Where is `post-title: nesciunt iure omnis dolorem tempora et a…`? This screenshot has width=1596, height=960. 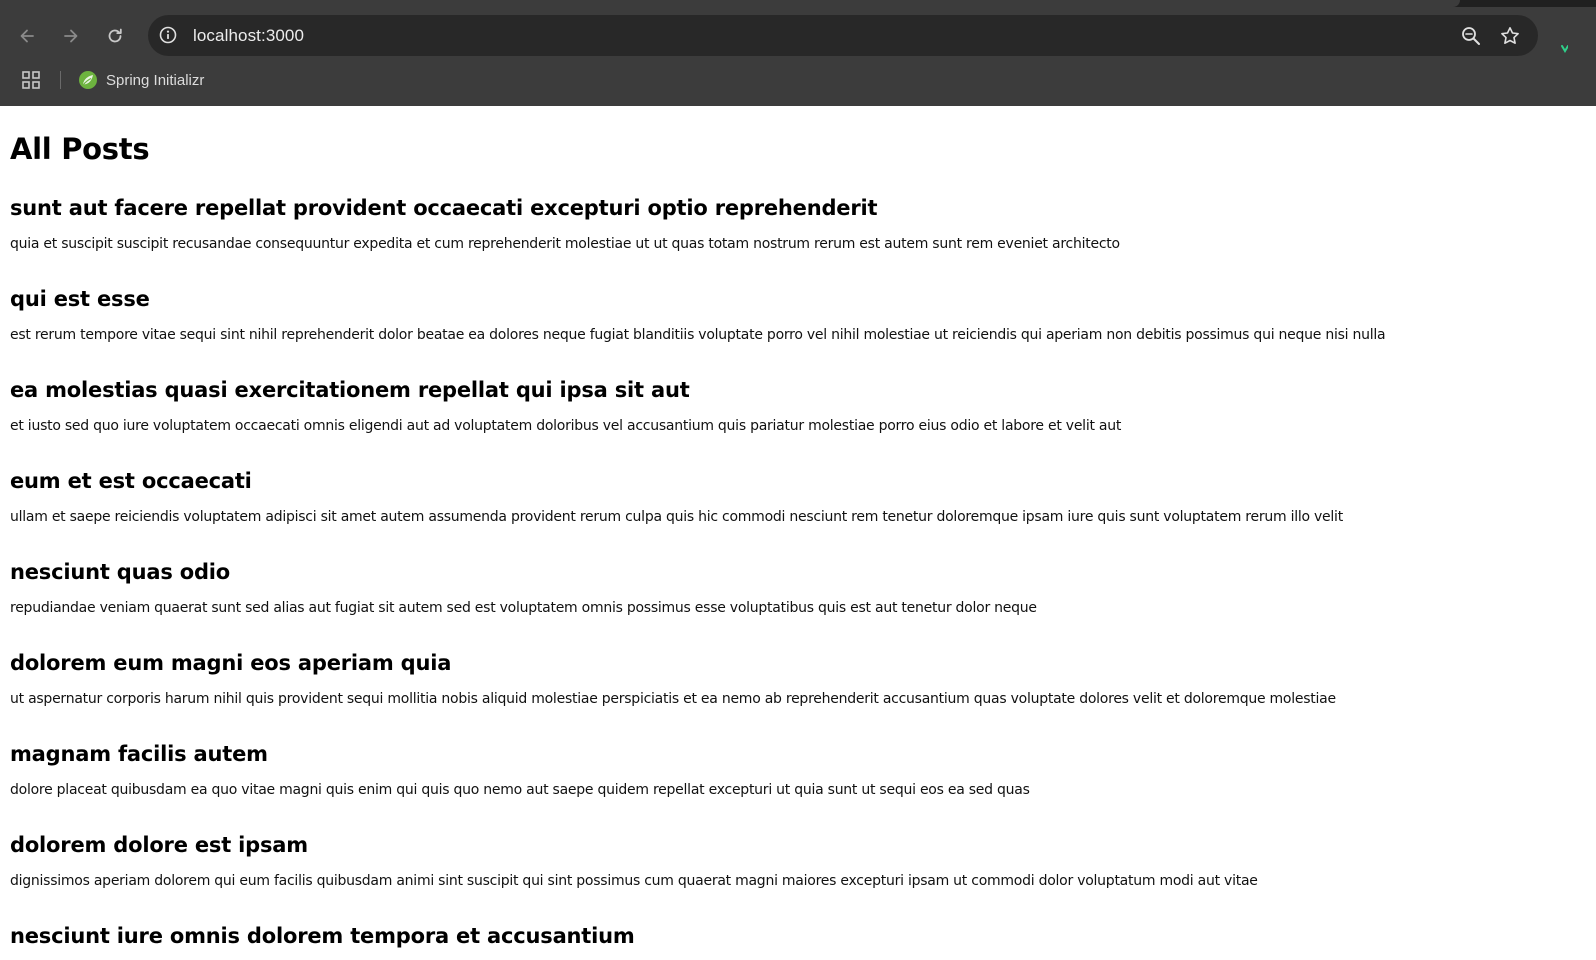 post-title: nesciunt iure omnis dolorem tempora et a… is located at coordinates (322, 936).